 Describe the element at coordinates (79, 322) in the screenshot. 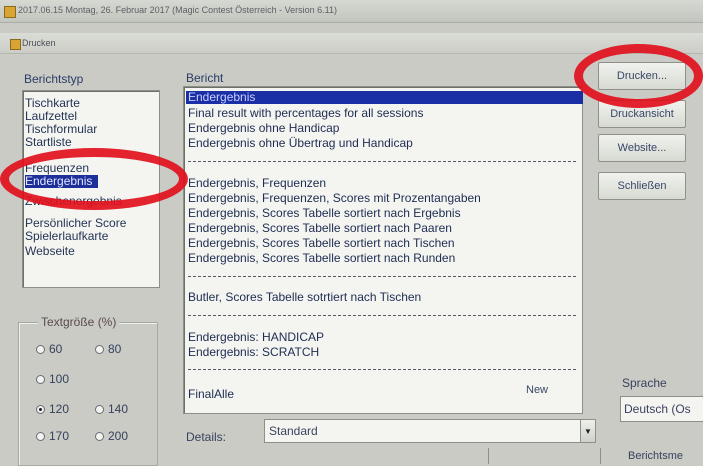

I see `textgroesse-label: Textgröße (%)` at that location.